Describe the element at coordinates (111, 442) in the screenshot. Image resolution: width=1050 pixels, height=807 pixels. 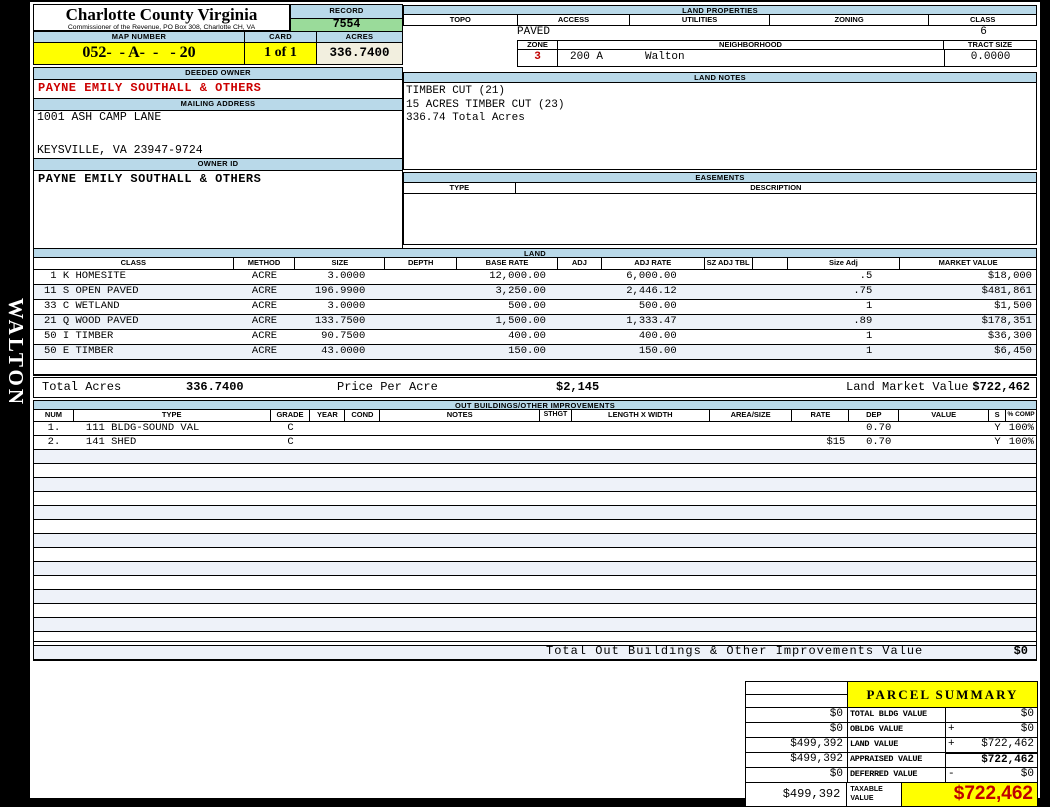
I see `ob-type: 141 SHED` at that location.